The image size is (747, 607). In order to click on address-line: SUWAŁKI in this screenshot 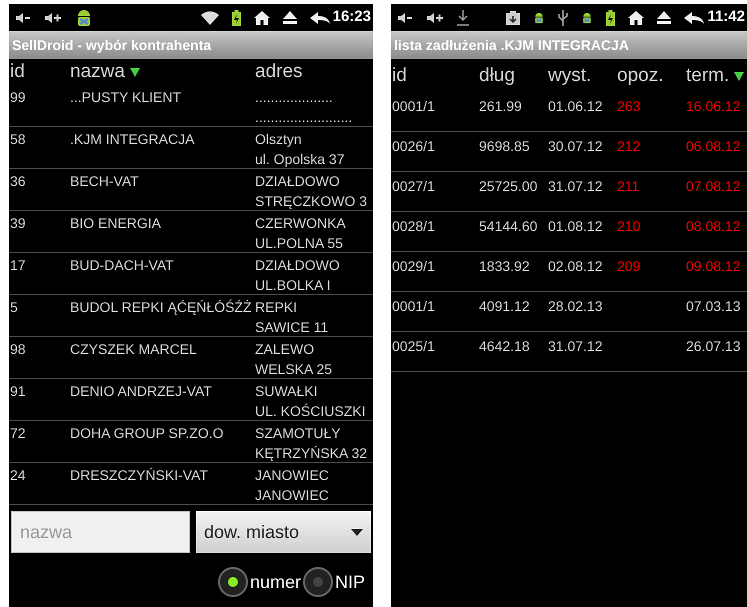, I will do `click(286, 391)`.